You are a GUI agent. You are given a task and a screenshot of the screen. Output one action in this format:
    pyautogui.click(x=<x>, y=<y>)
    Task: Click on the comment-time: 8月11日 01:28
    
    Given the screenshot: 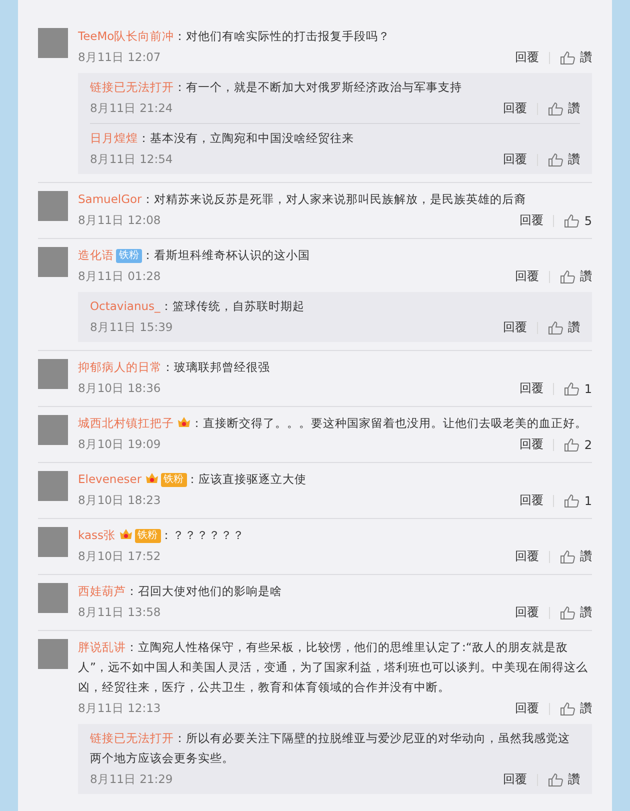 What is the action you would take?
    pyautogui.click(x=120, y=276)
    